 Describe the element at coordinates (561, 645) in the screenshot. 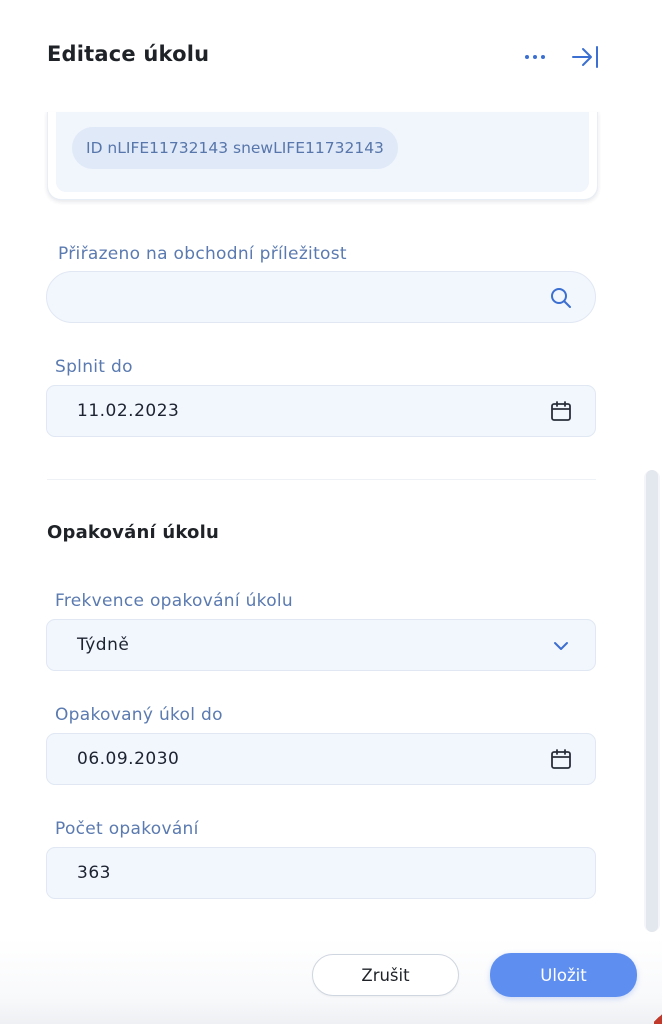

I see `chevron-down-icon` at that location.